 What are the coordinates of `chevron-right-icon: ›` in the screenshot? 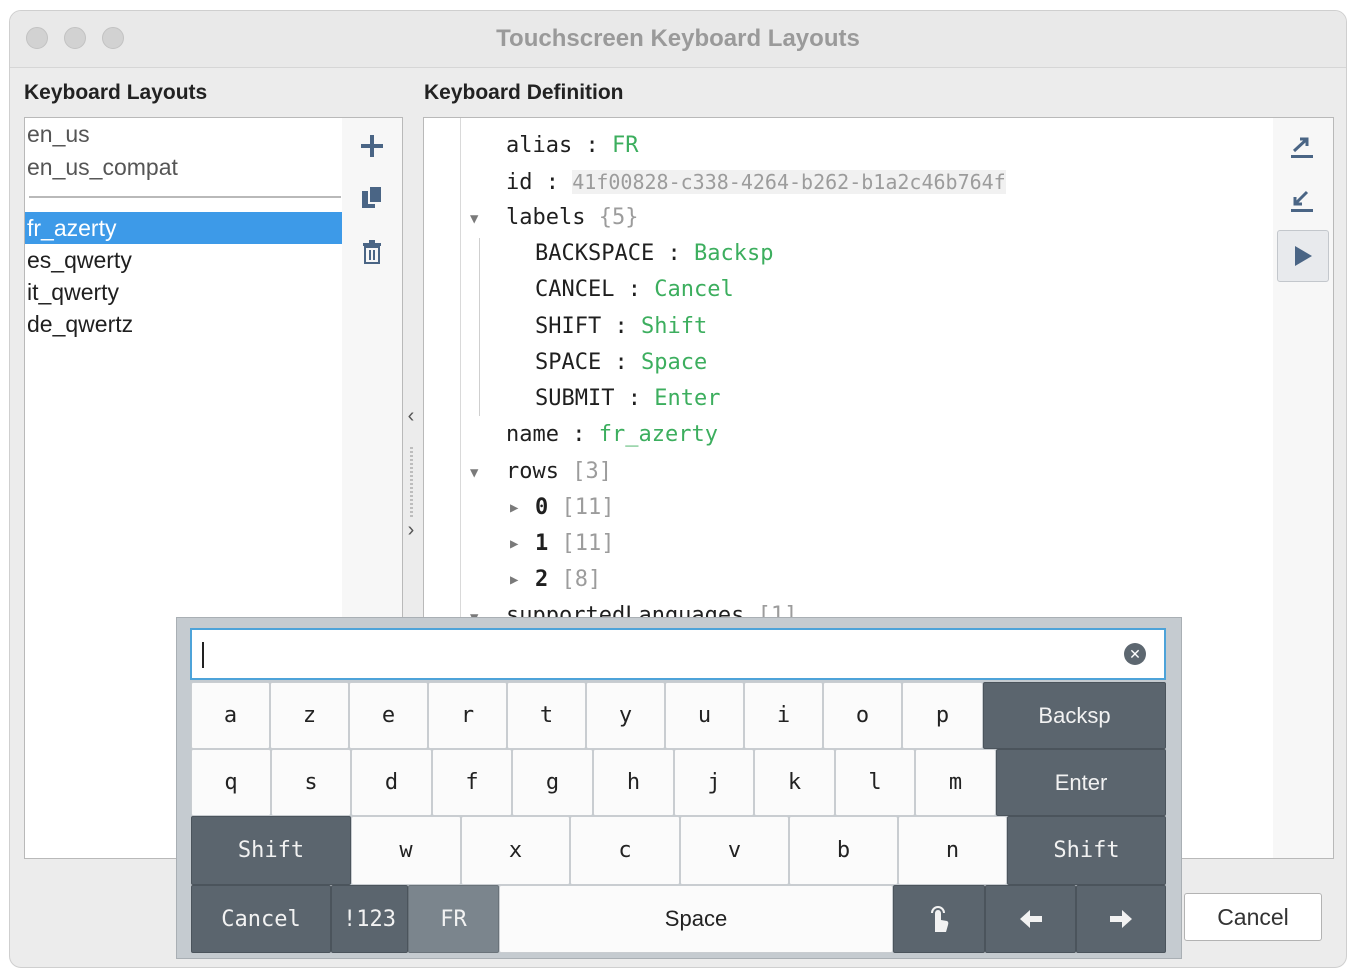 It's located at (411, 530).